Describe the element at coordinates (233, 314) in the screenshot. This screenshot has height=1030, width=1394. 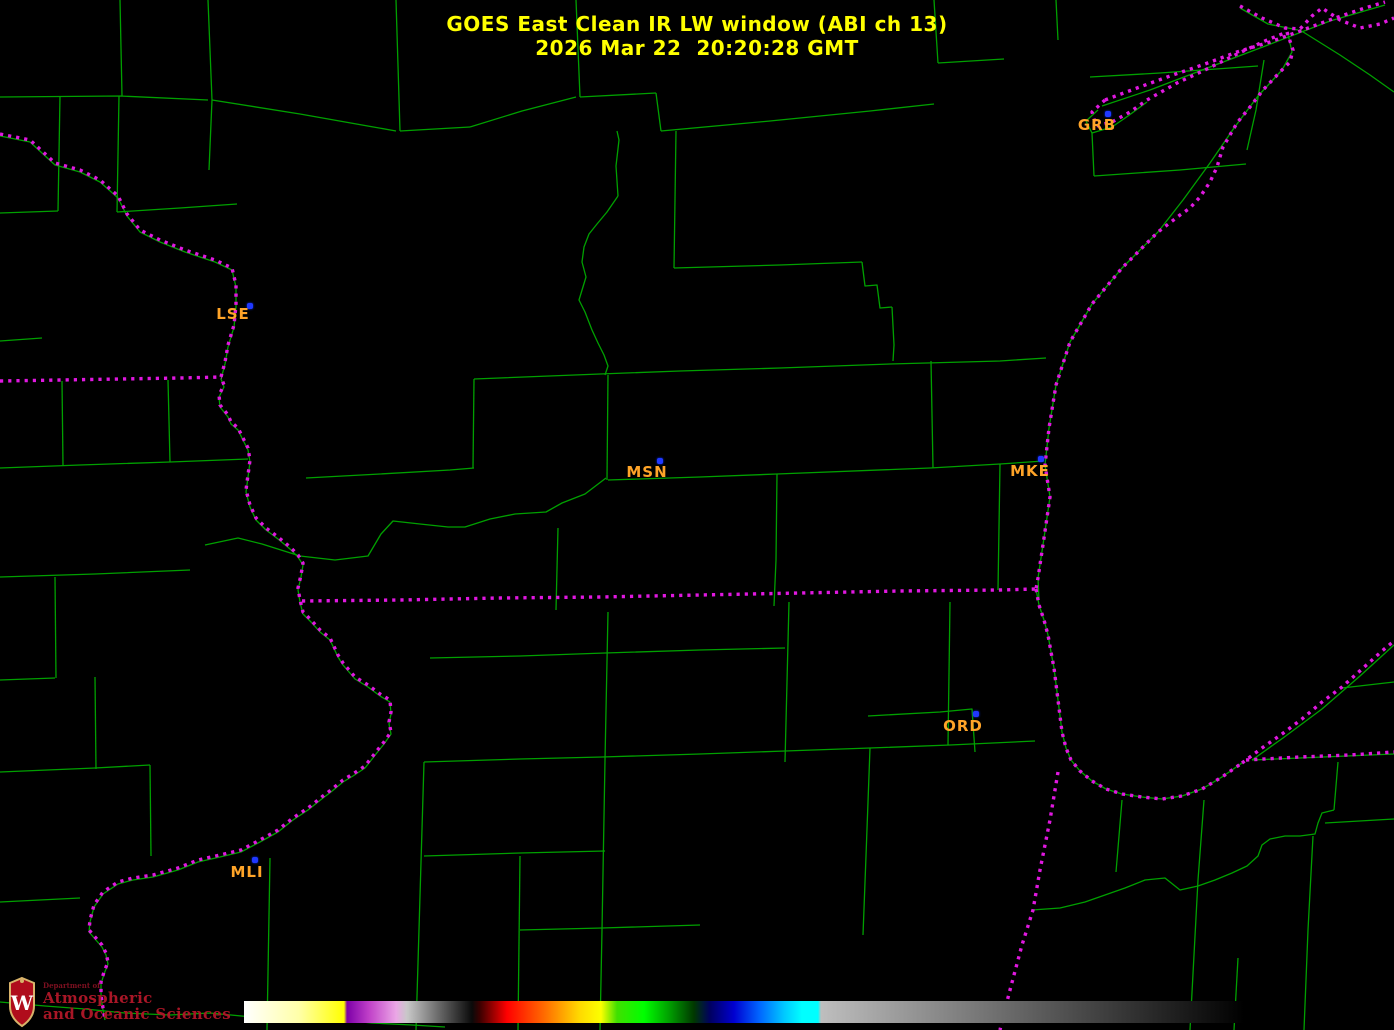
I see `station-label: LSE` at that location.